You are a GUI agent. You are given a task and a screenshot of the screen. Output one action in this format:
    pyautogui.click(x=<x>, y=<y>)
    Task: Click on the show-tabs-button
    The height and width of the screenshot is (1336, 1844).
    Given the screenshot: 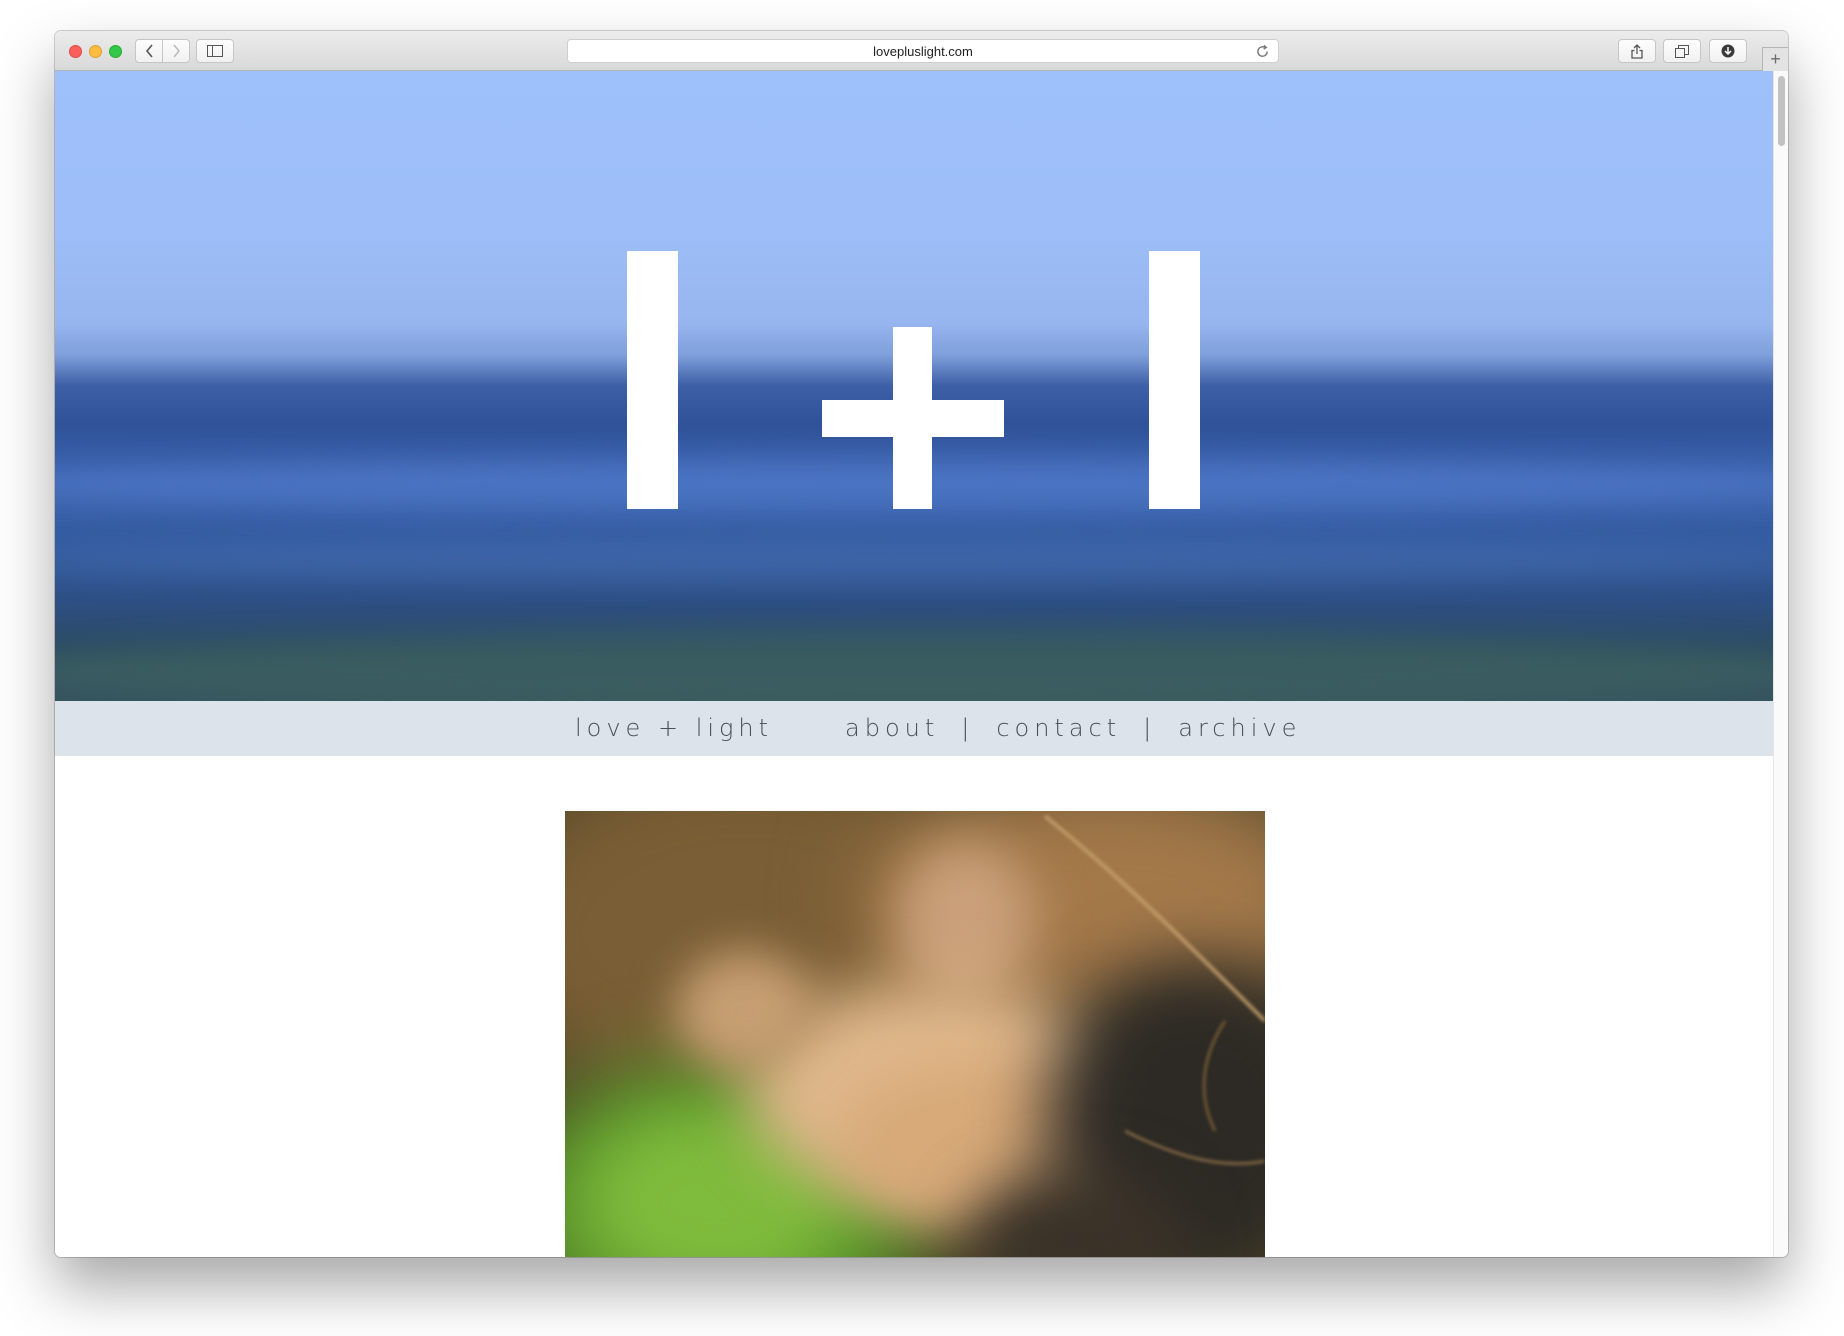 What is the action you would take?
    pyautogui.click(x=1682, y=51)
    